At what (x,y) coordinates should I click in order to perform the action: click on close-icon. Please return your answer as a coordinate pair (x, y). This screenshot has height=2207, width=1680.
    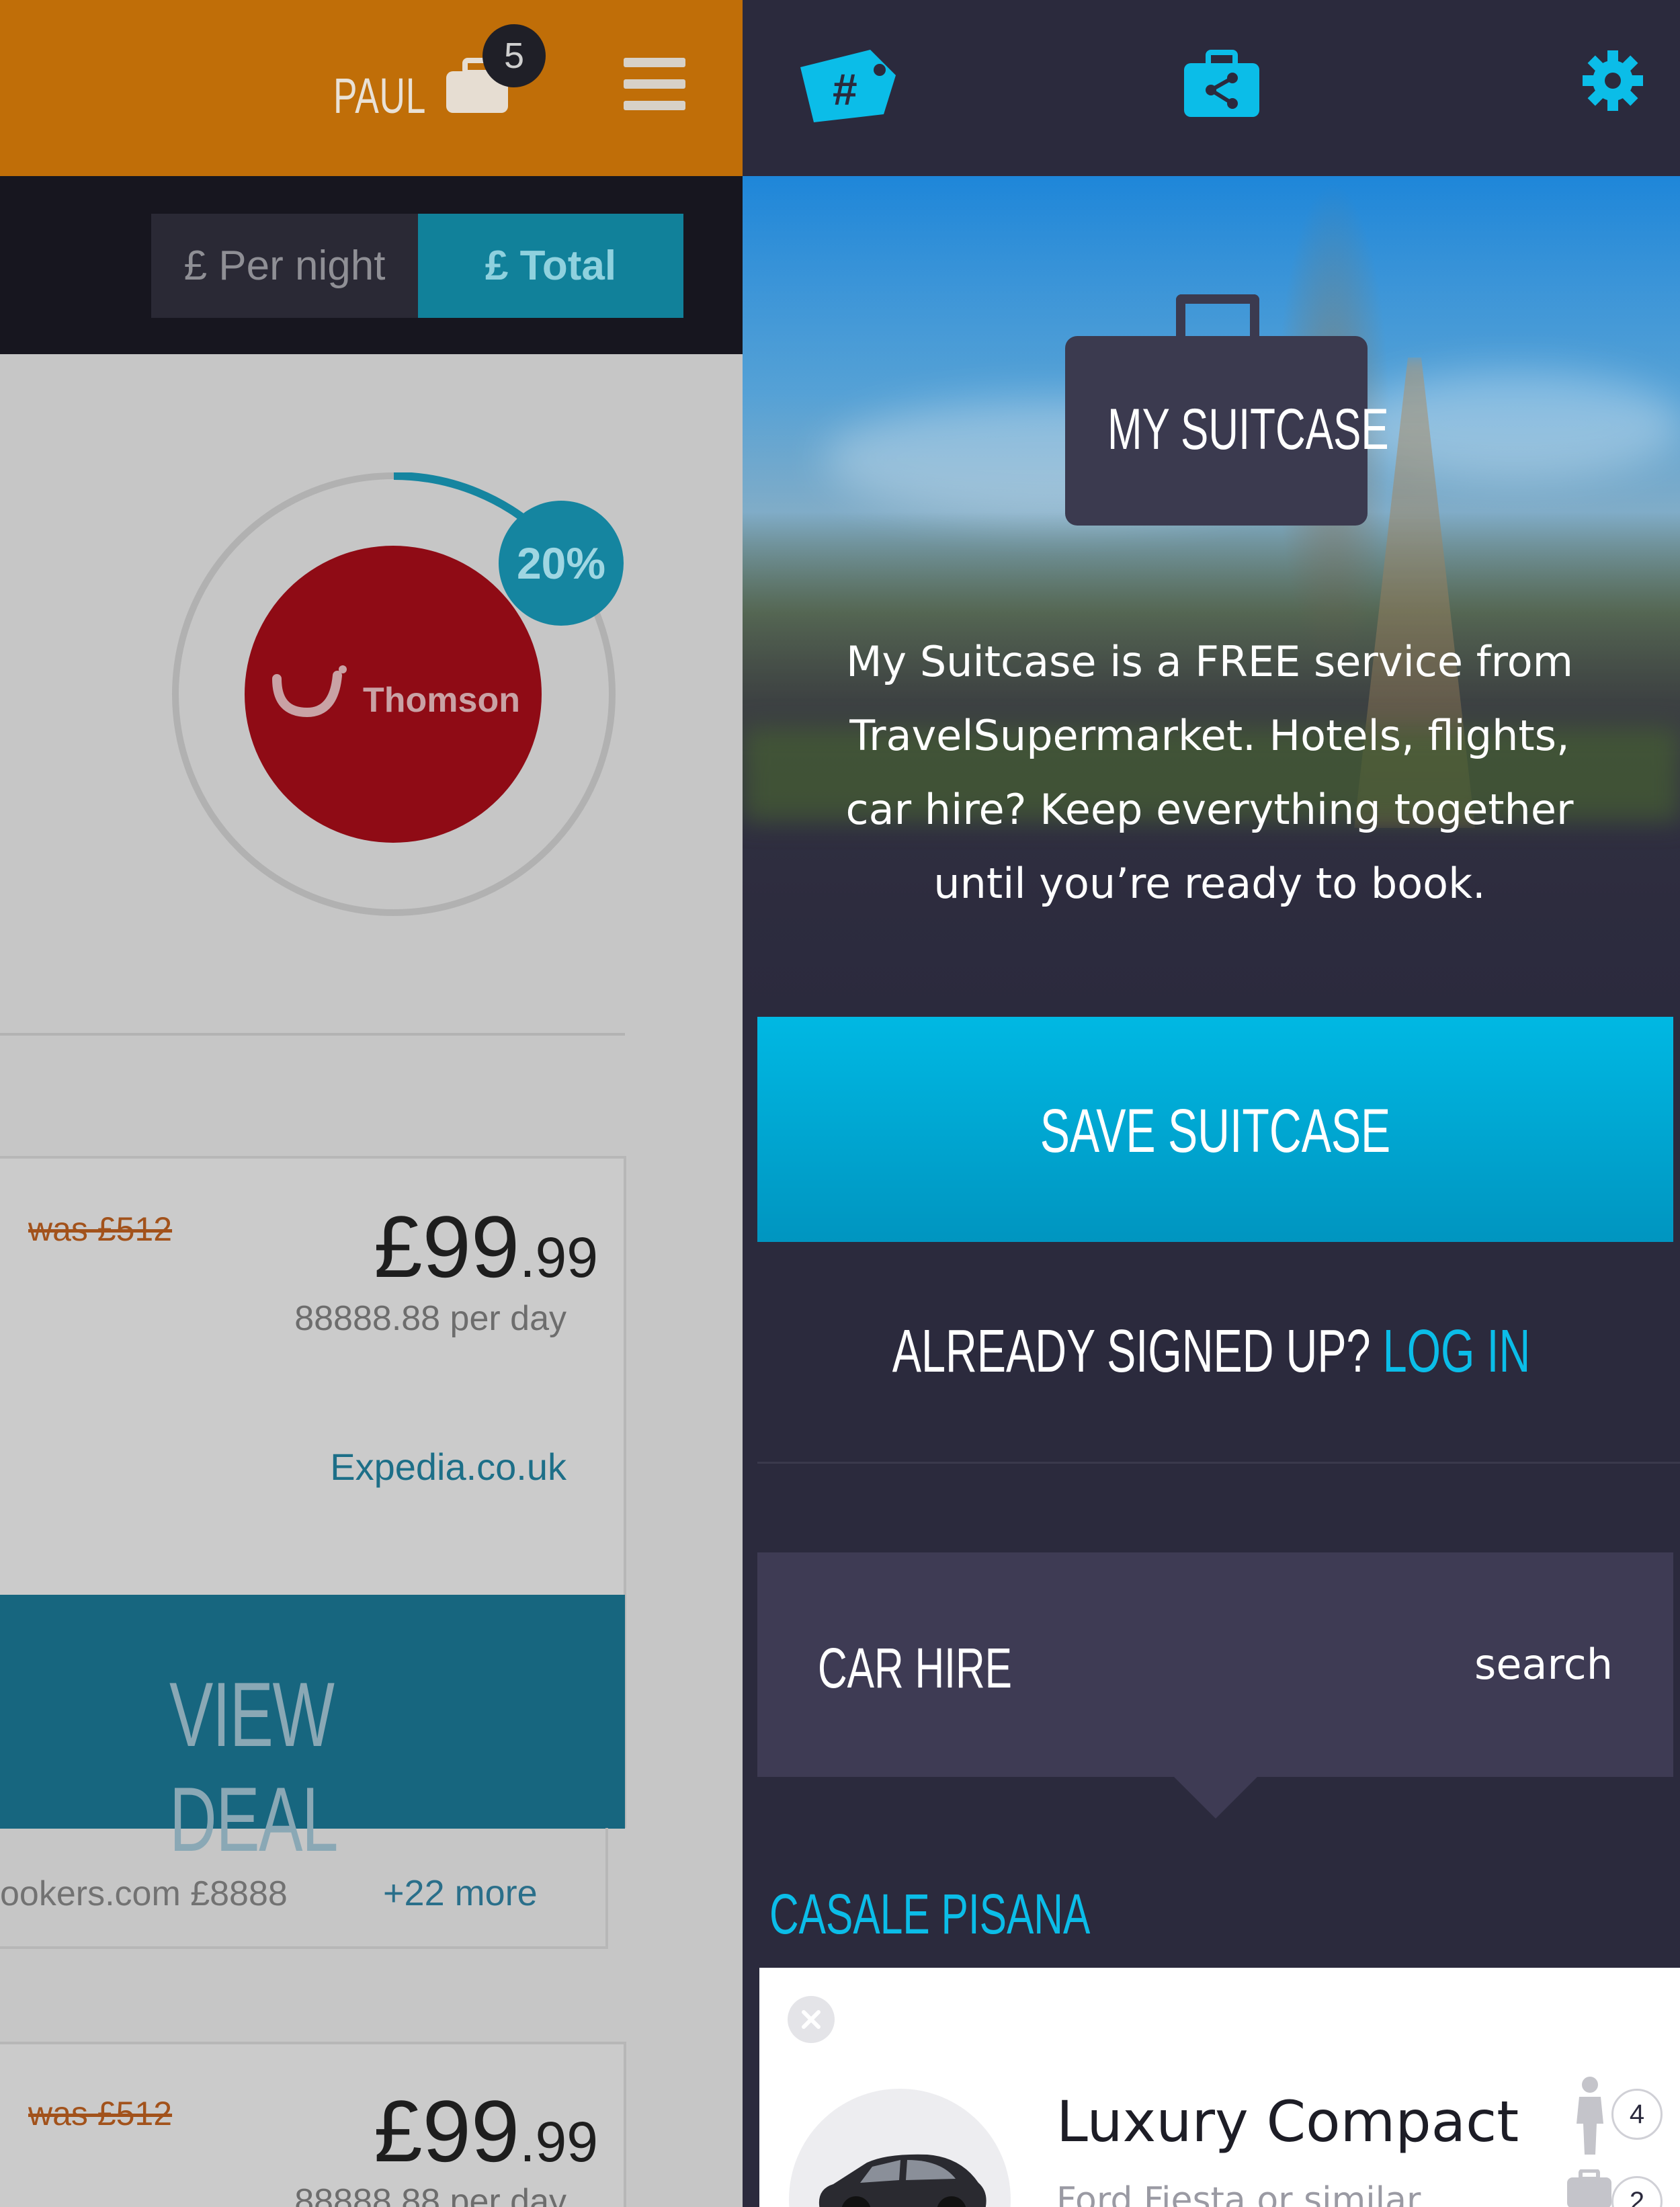
    Looking at the image, I should click on (812, 2019).